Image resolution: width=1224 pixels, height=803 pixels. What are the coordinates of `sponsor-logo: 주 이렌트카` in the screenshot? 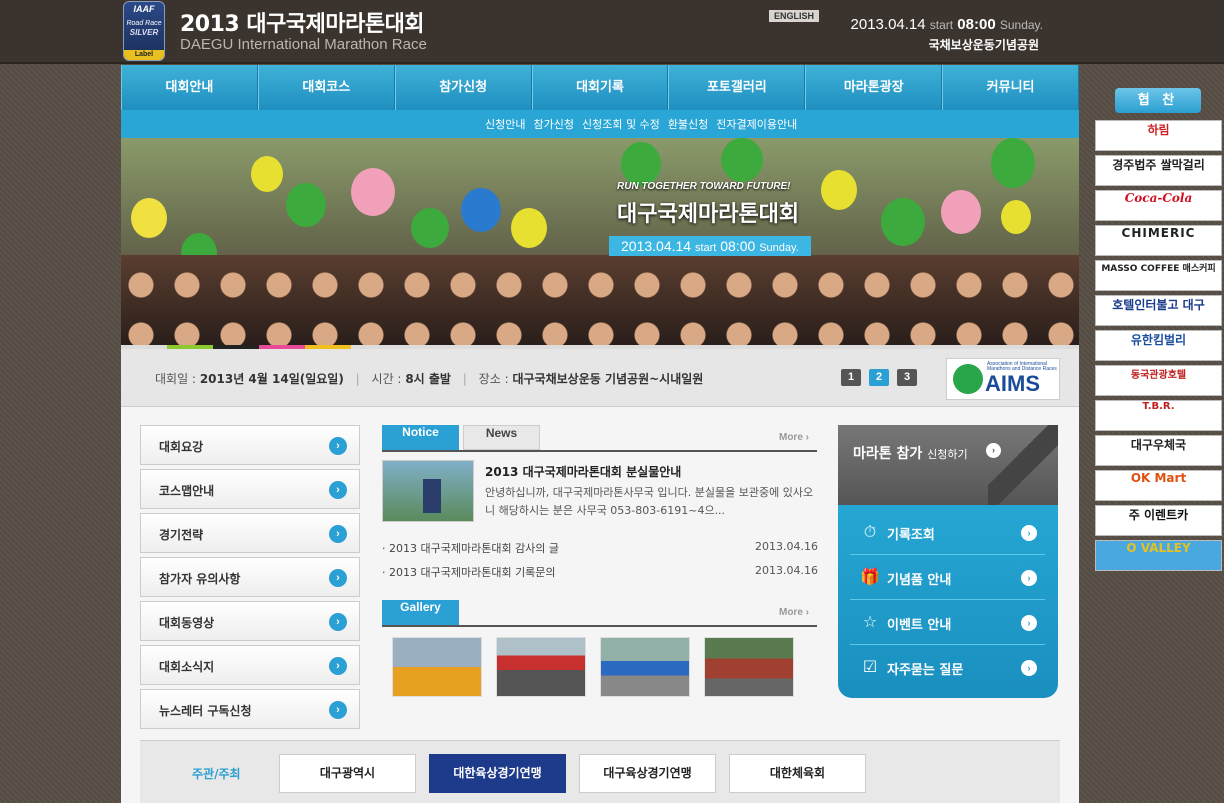 It's located at (1158, 520).